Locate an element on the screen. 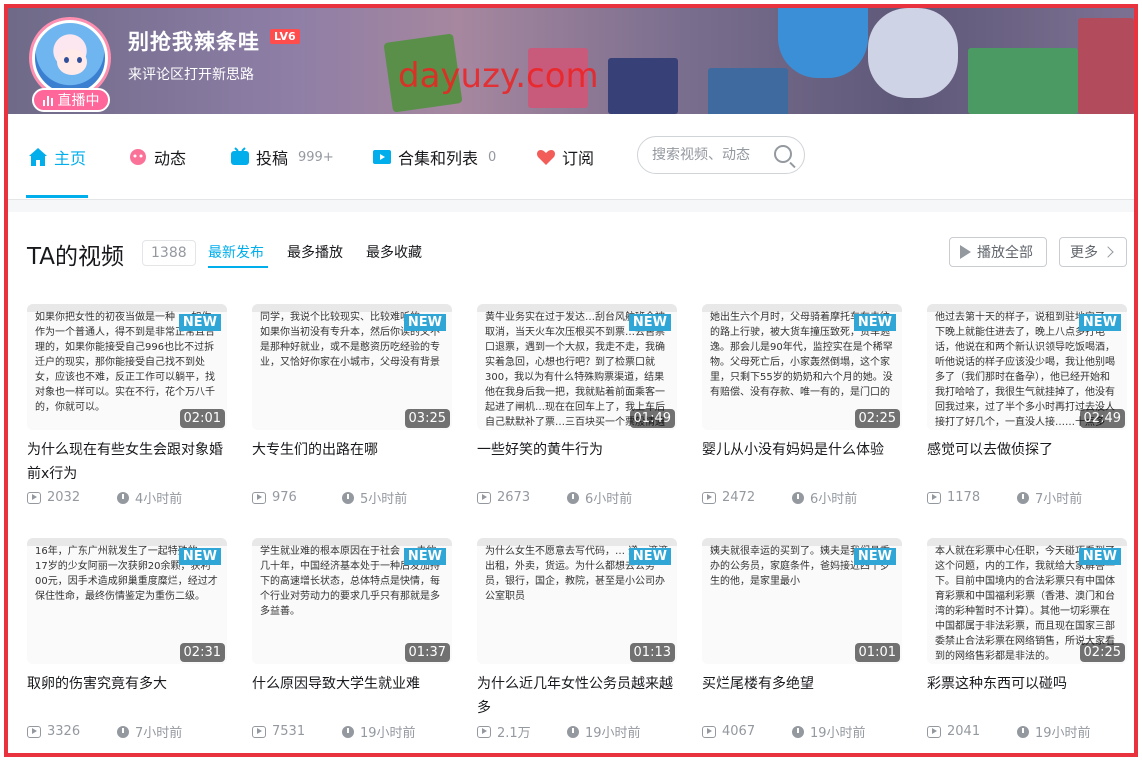  video-title: 取卵的伤害究竟有多大 is located at coordinates (127, 696).